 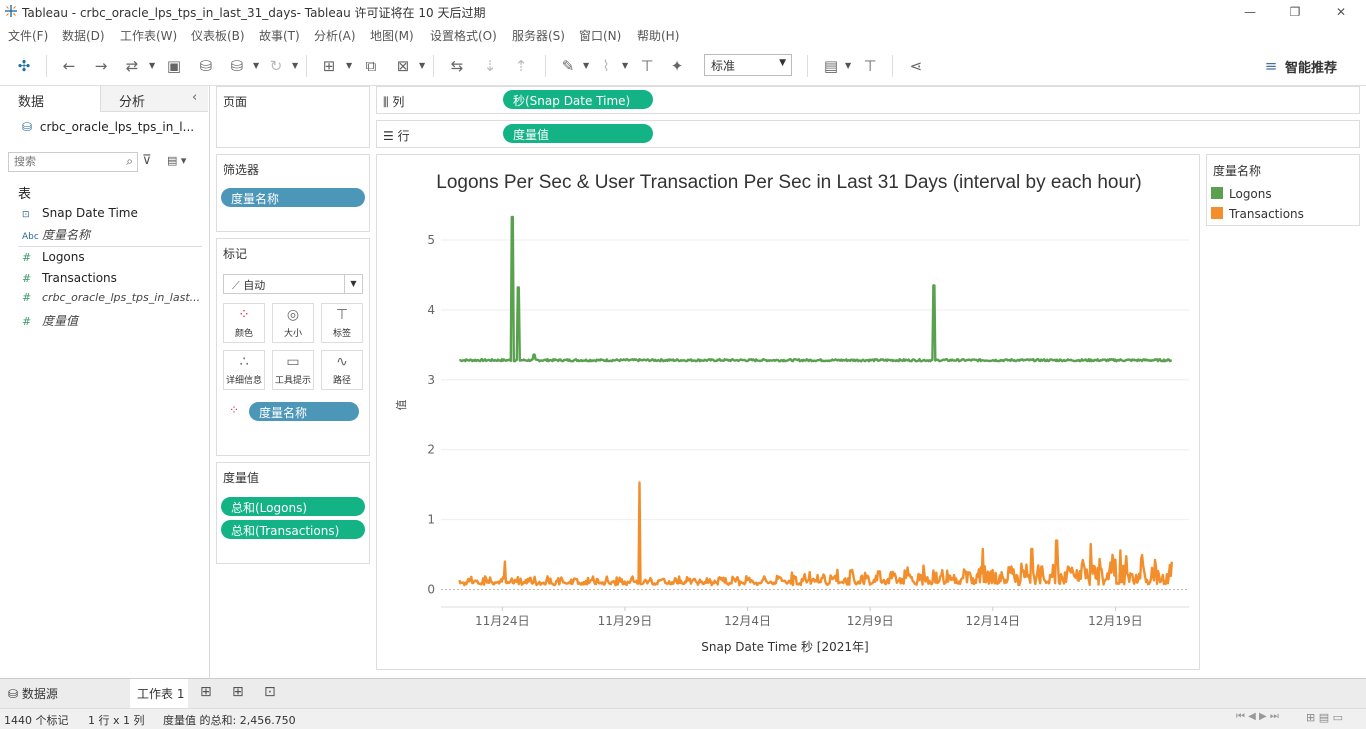 What do you see at coordinates (174, 66) in the screenshot?
I see `save-icon: ▣` at bounding box center [174, 66].